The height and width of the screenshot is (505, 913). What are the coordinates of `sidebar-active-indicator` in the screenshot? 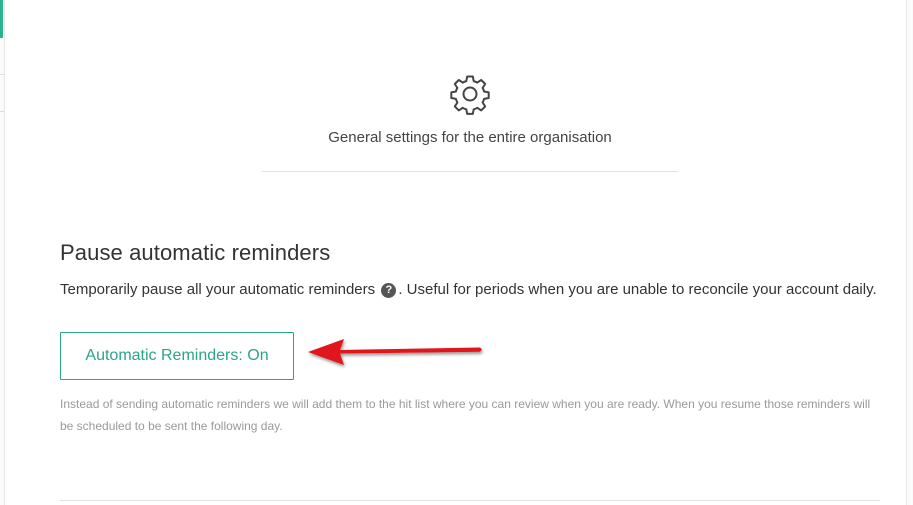 It's located at (1, 19).